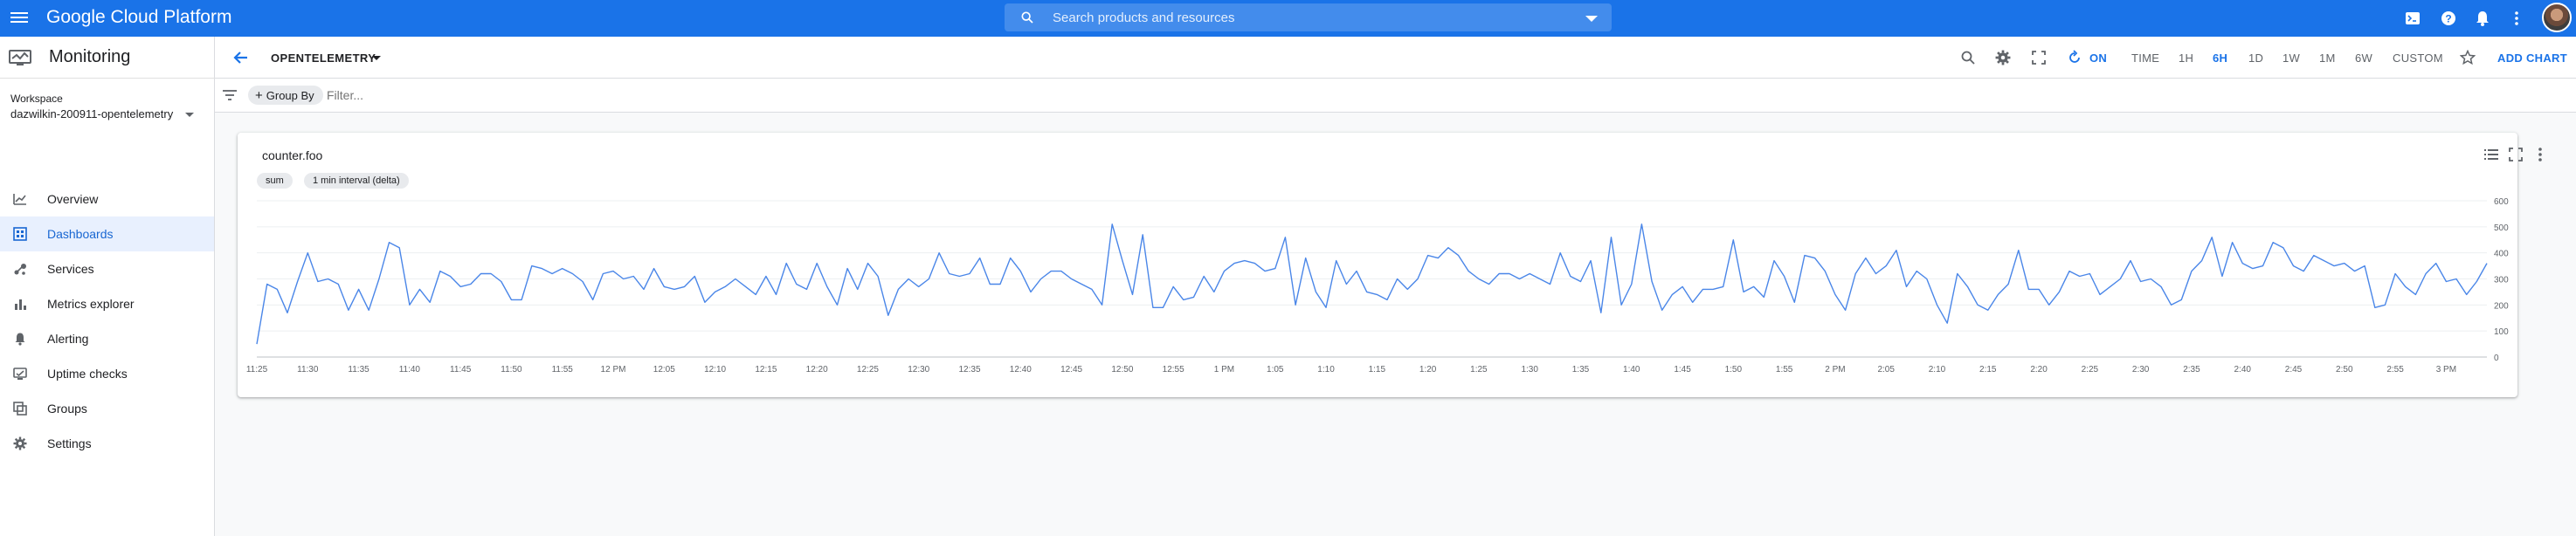 This screenshot has width=2576, height=536. What do you see at coordinates (230, 95) in the screenshot?
I see `filter-list-icon` at bounding box center [230, 95].